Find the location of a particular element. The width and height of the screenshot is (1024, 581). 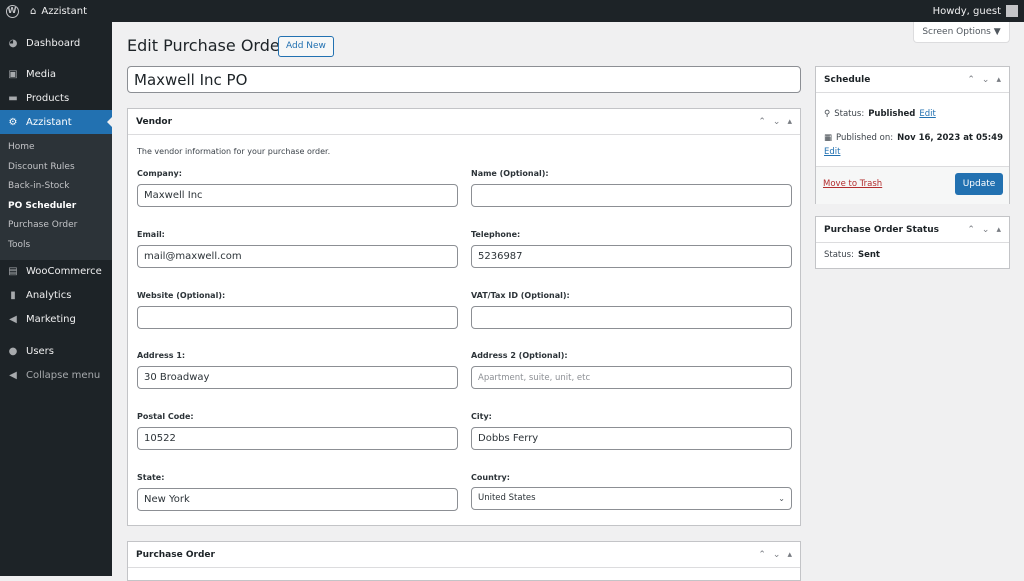

gear-icon: ⚙ is located at coordinates (13, 122).